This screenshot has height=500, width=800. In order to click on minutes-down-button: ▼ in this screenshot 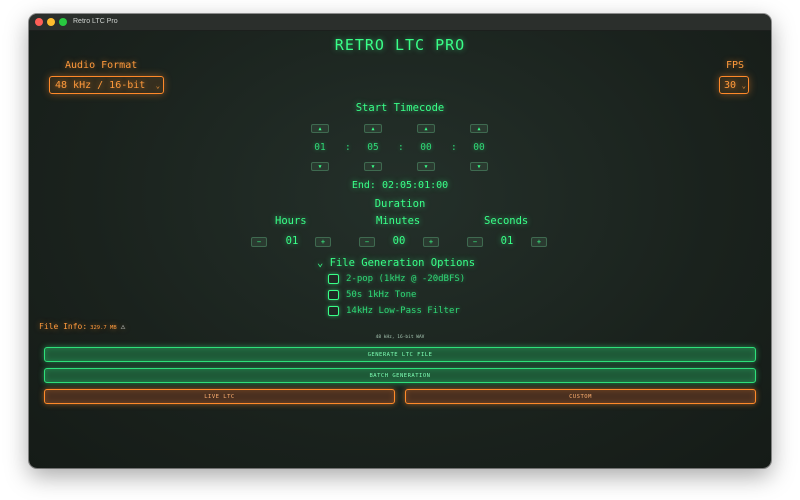, I will do `click(373, 166)`.